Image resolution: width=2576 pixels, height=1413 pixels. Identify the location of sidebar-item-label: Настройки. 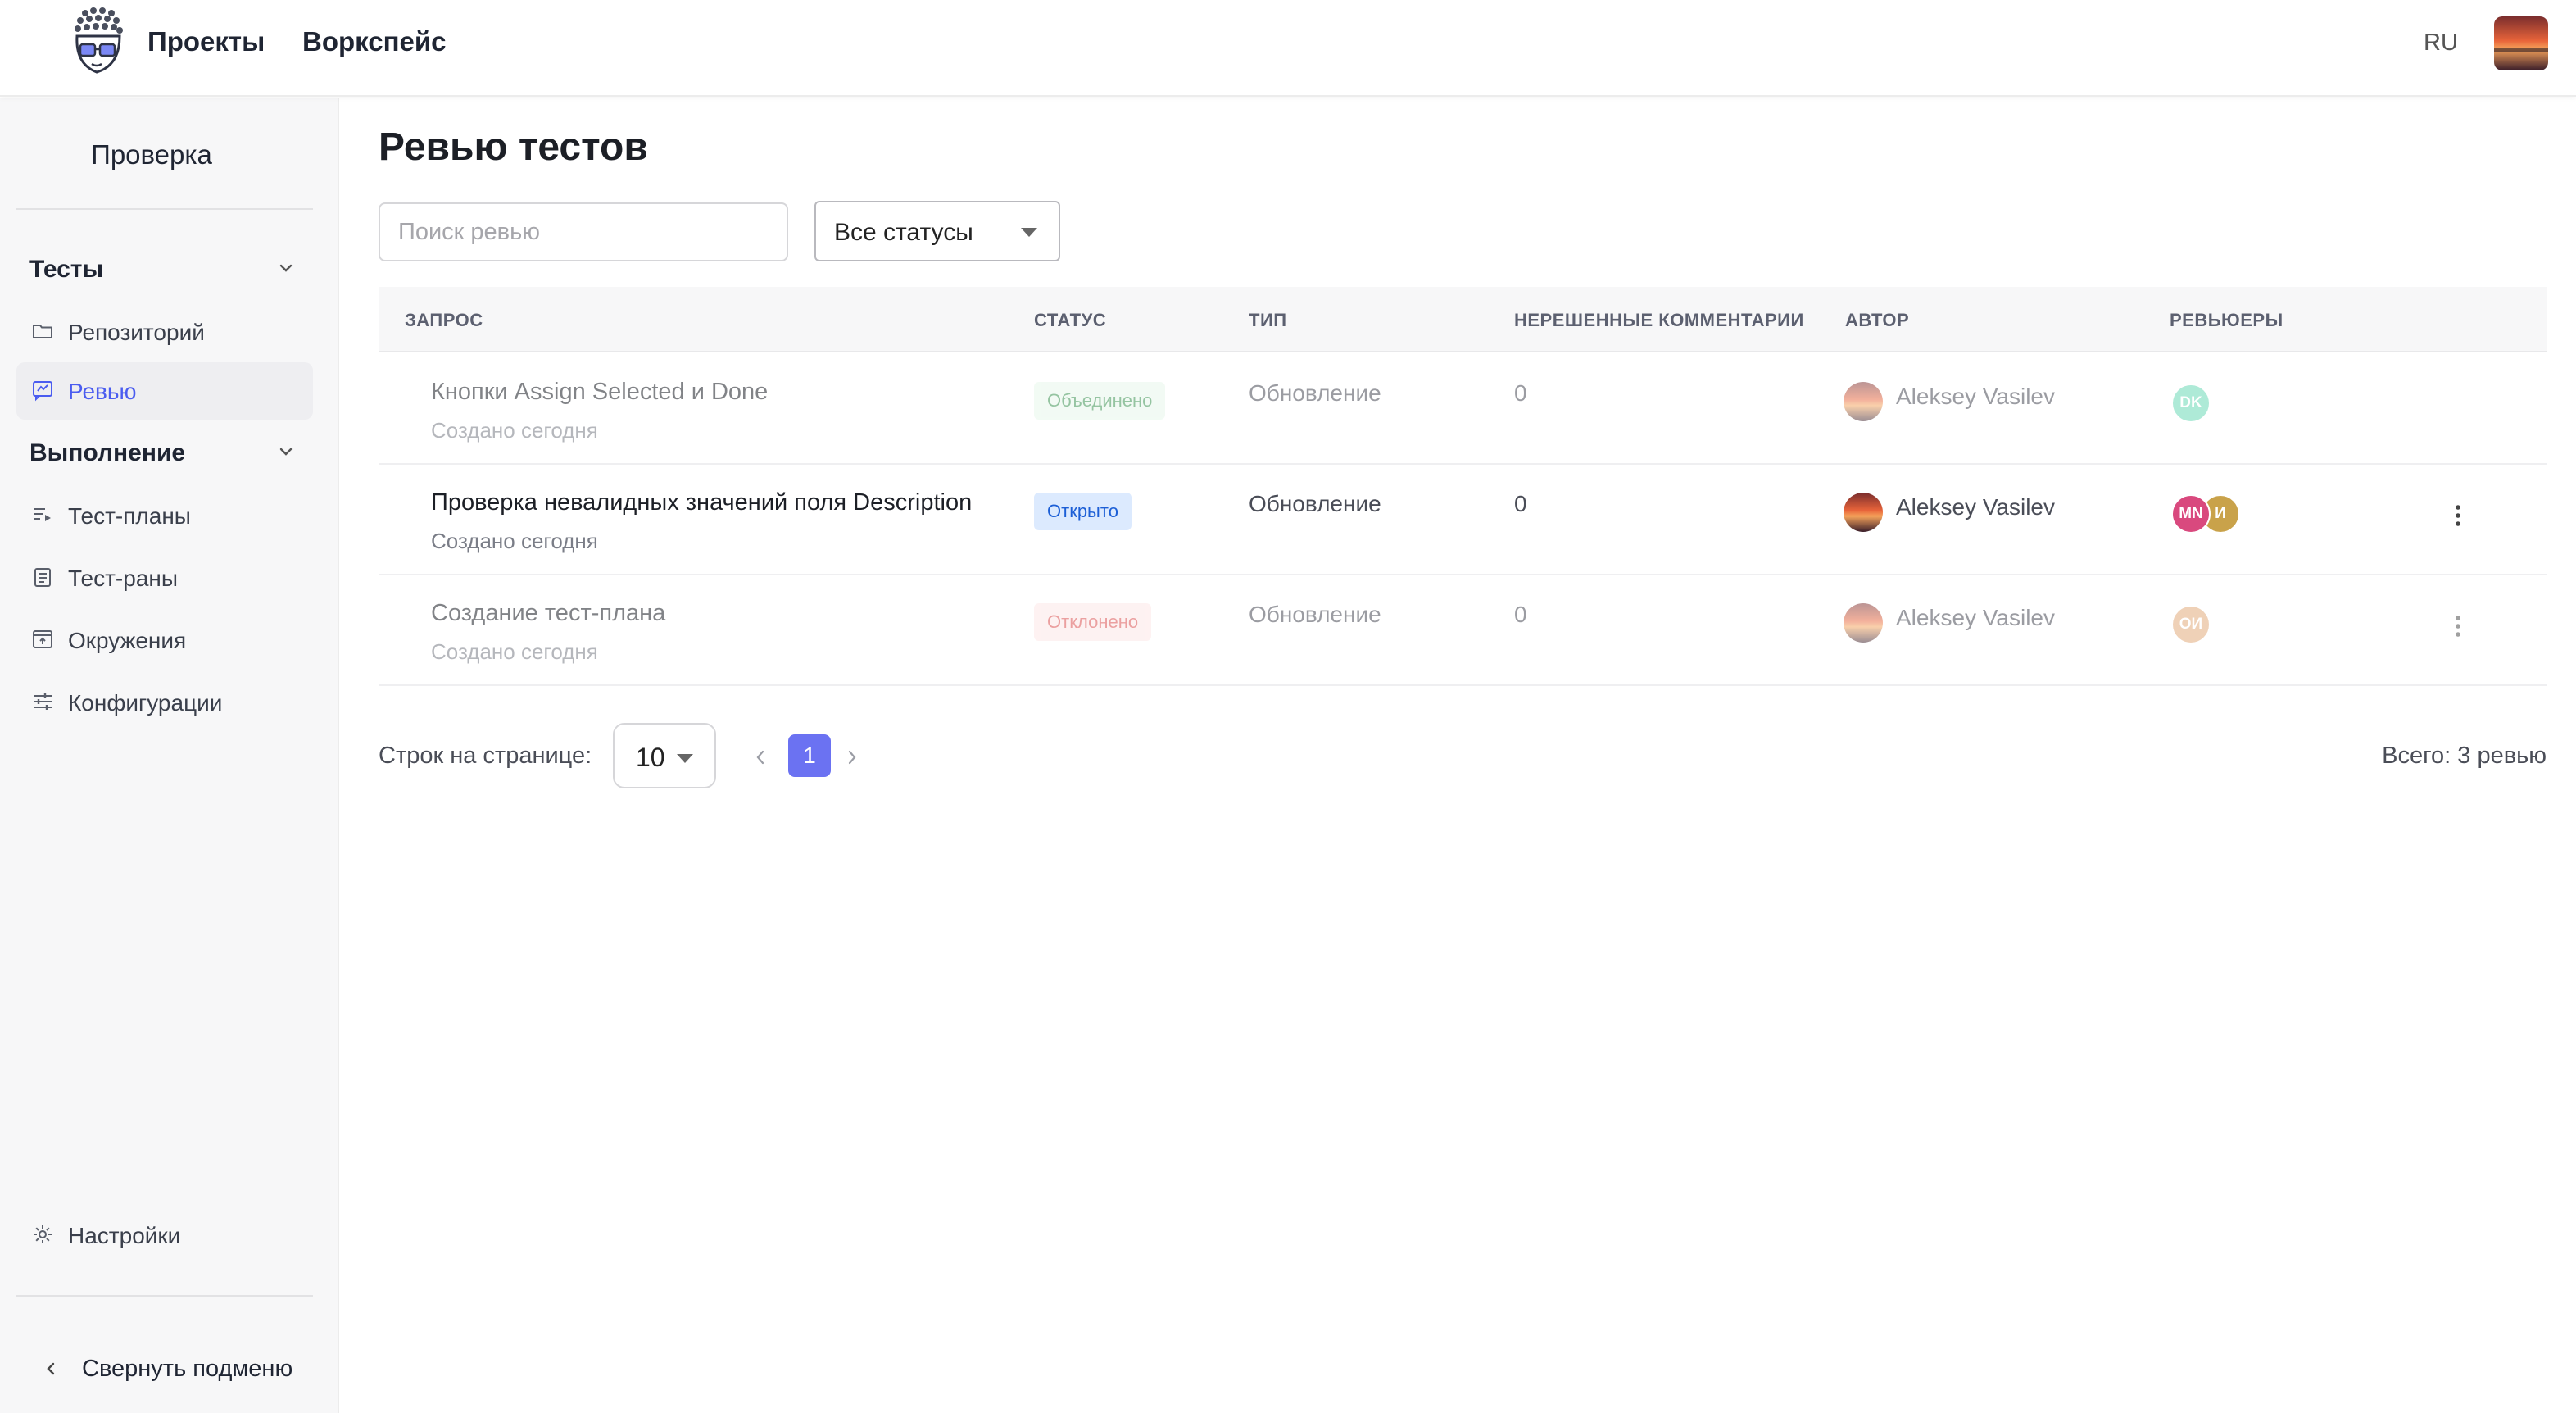
(124, 1236).